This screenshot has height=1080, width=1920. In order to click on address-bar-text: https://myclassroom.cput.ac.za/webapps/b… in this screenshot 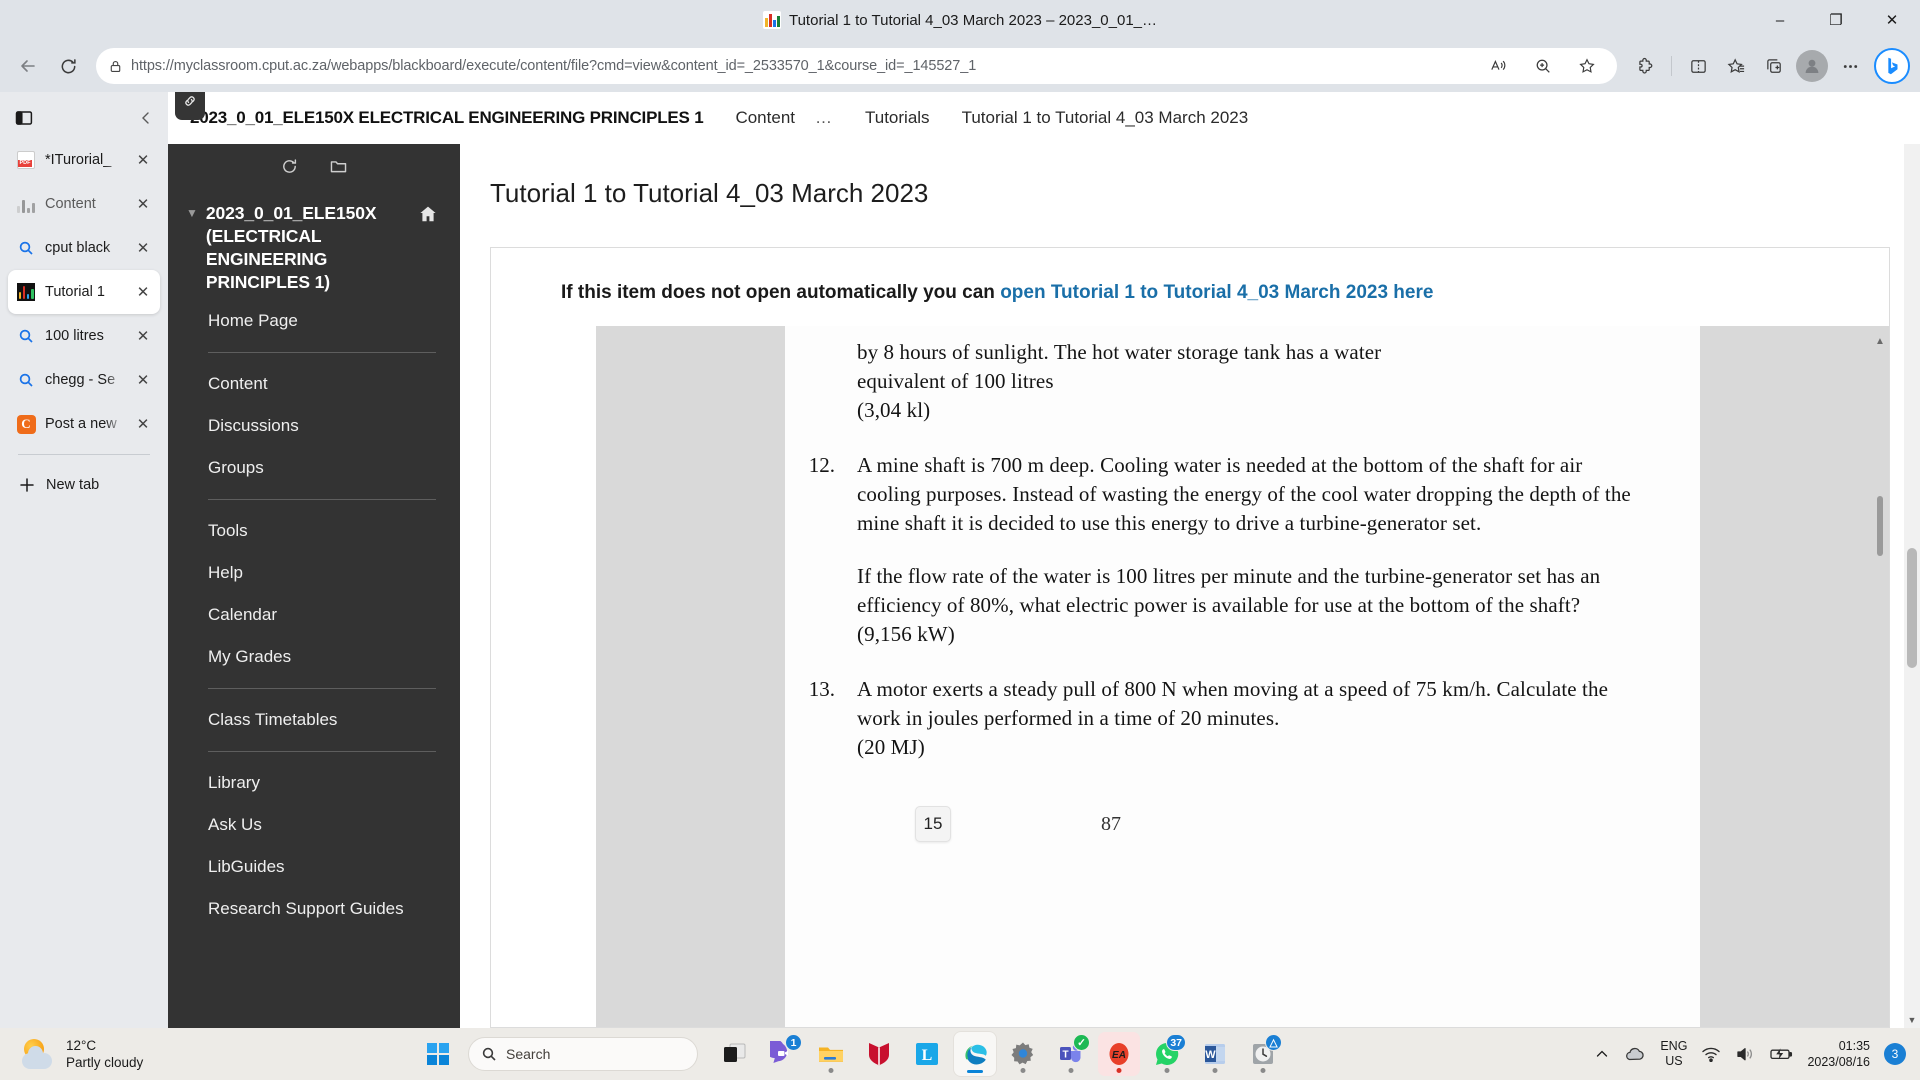, I will do `click(554, 66)`.